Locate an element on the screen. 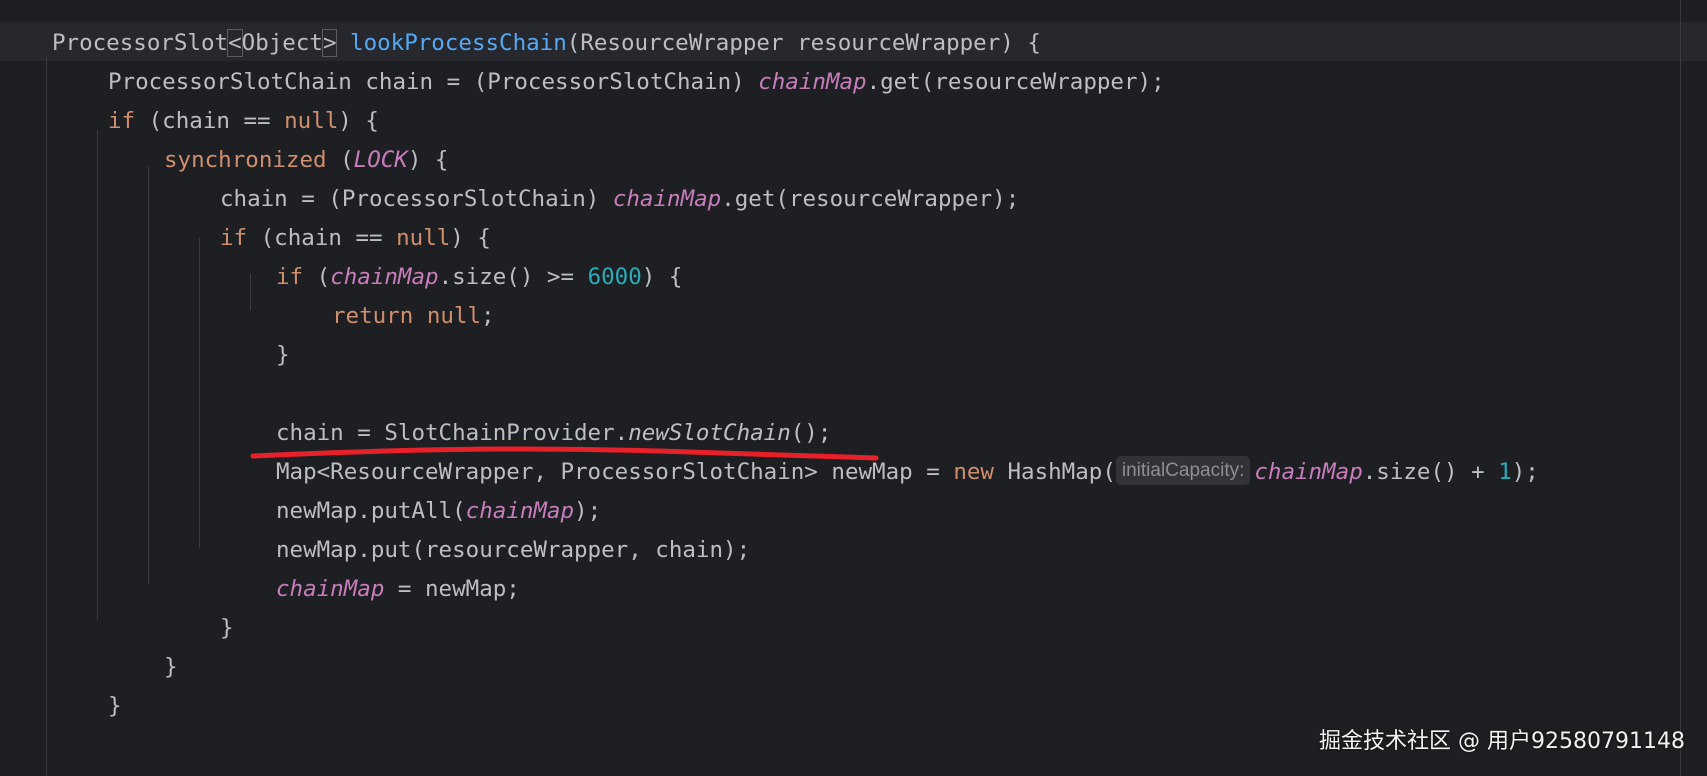 The width and height of the screenshot is (1707, 776). watermark: 掘金技术社区 @ 用户92580791148 is located at coordinates (1502, 741).